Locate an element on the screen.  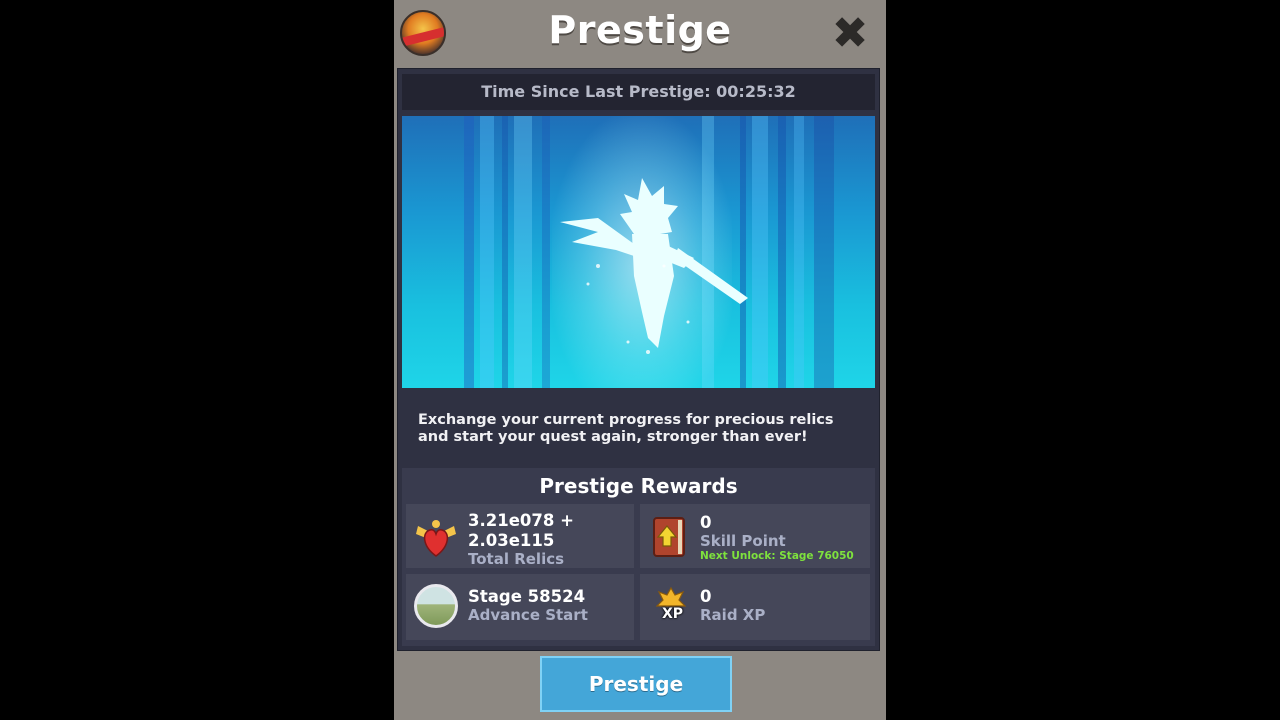
reward-skill-point: 0 Skill Point Next Unlock: Stage 76050 is located at coordinates (755, 536).